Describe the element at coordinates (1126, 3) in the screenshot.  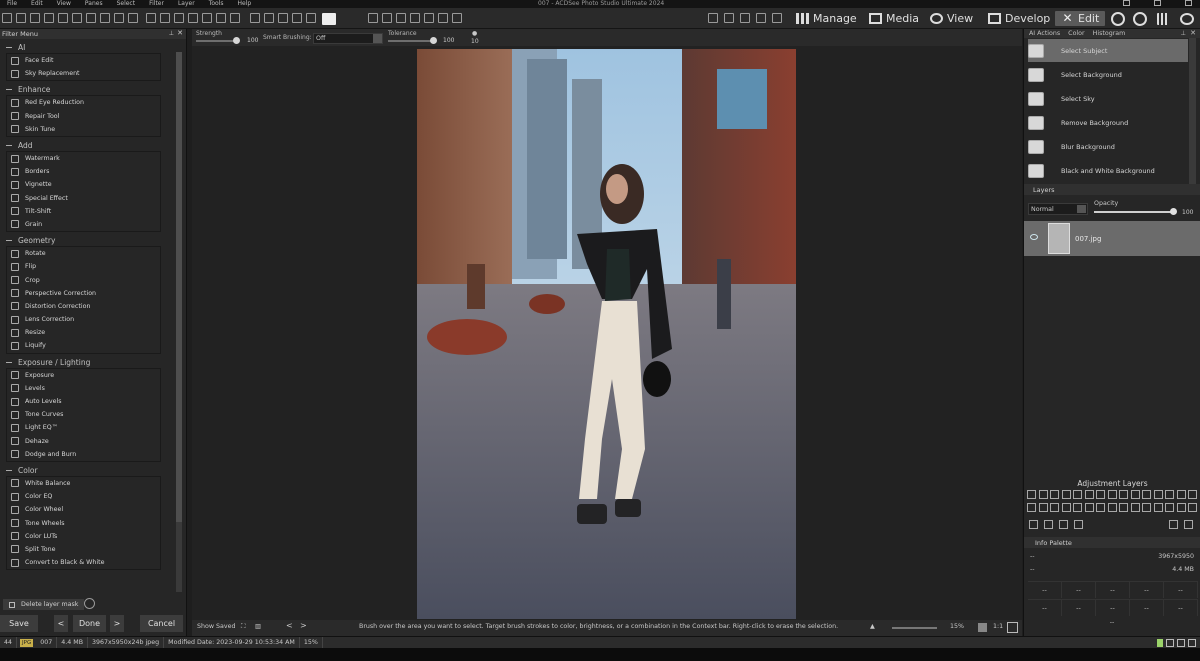
I see `minimize-icon` at that location.